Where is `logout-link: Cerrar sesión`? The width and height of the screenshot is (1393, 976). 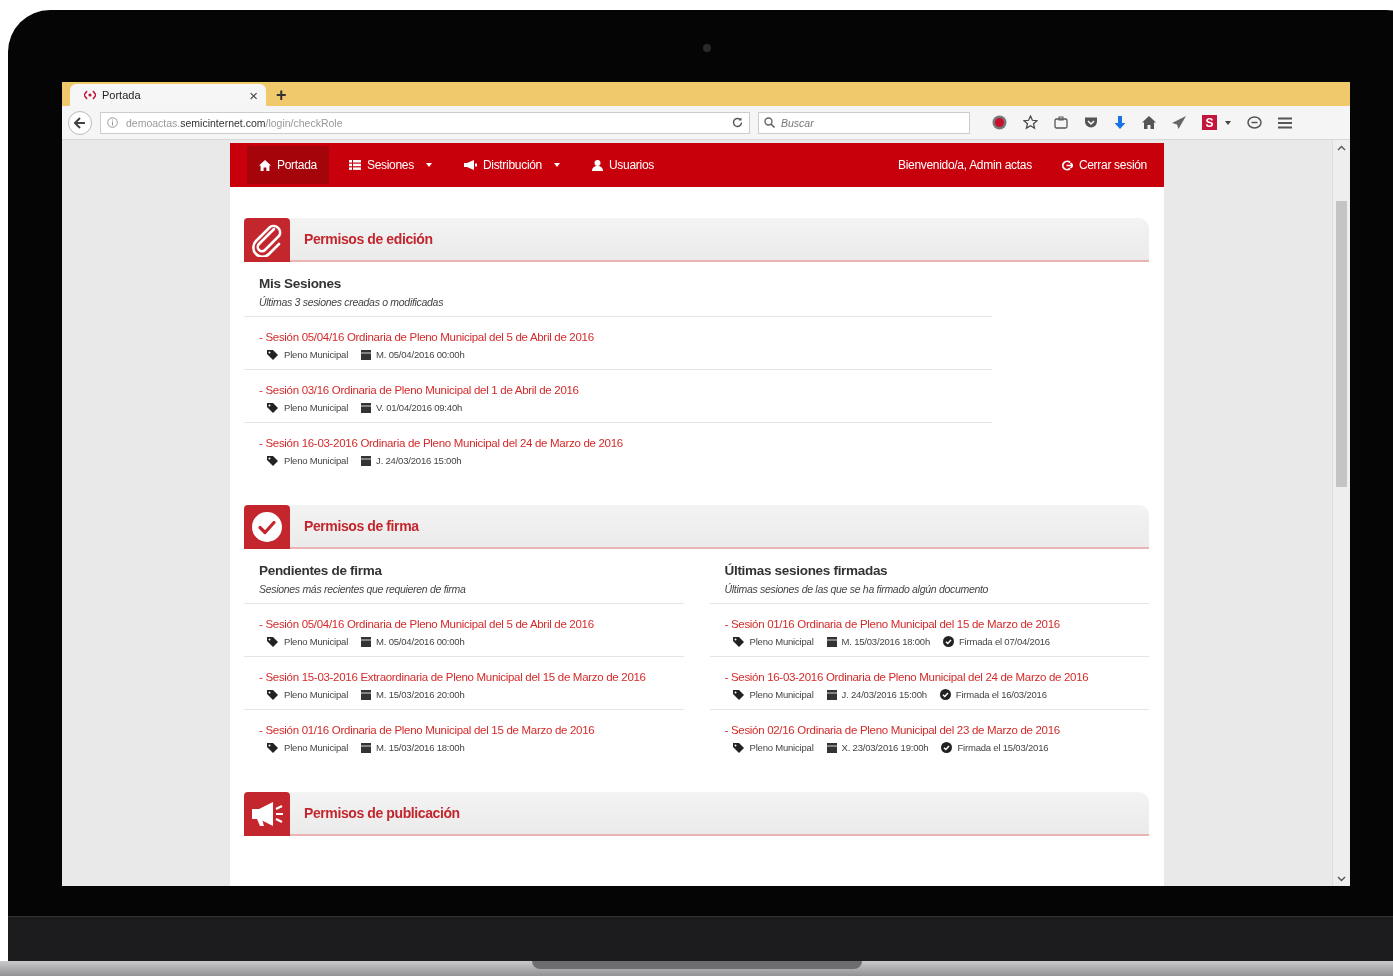 logout-link: Cerrar sesión is located at coordinates (1104, 165).